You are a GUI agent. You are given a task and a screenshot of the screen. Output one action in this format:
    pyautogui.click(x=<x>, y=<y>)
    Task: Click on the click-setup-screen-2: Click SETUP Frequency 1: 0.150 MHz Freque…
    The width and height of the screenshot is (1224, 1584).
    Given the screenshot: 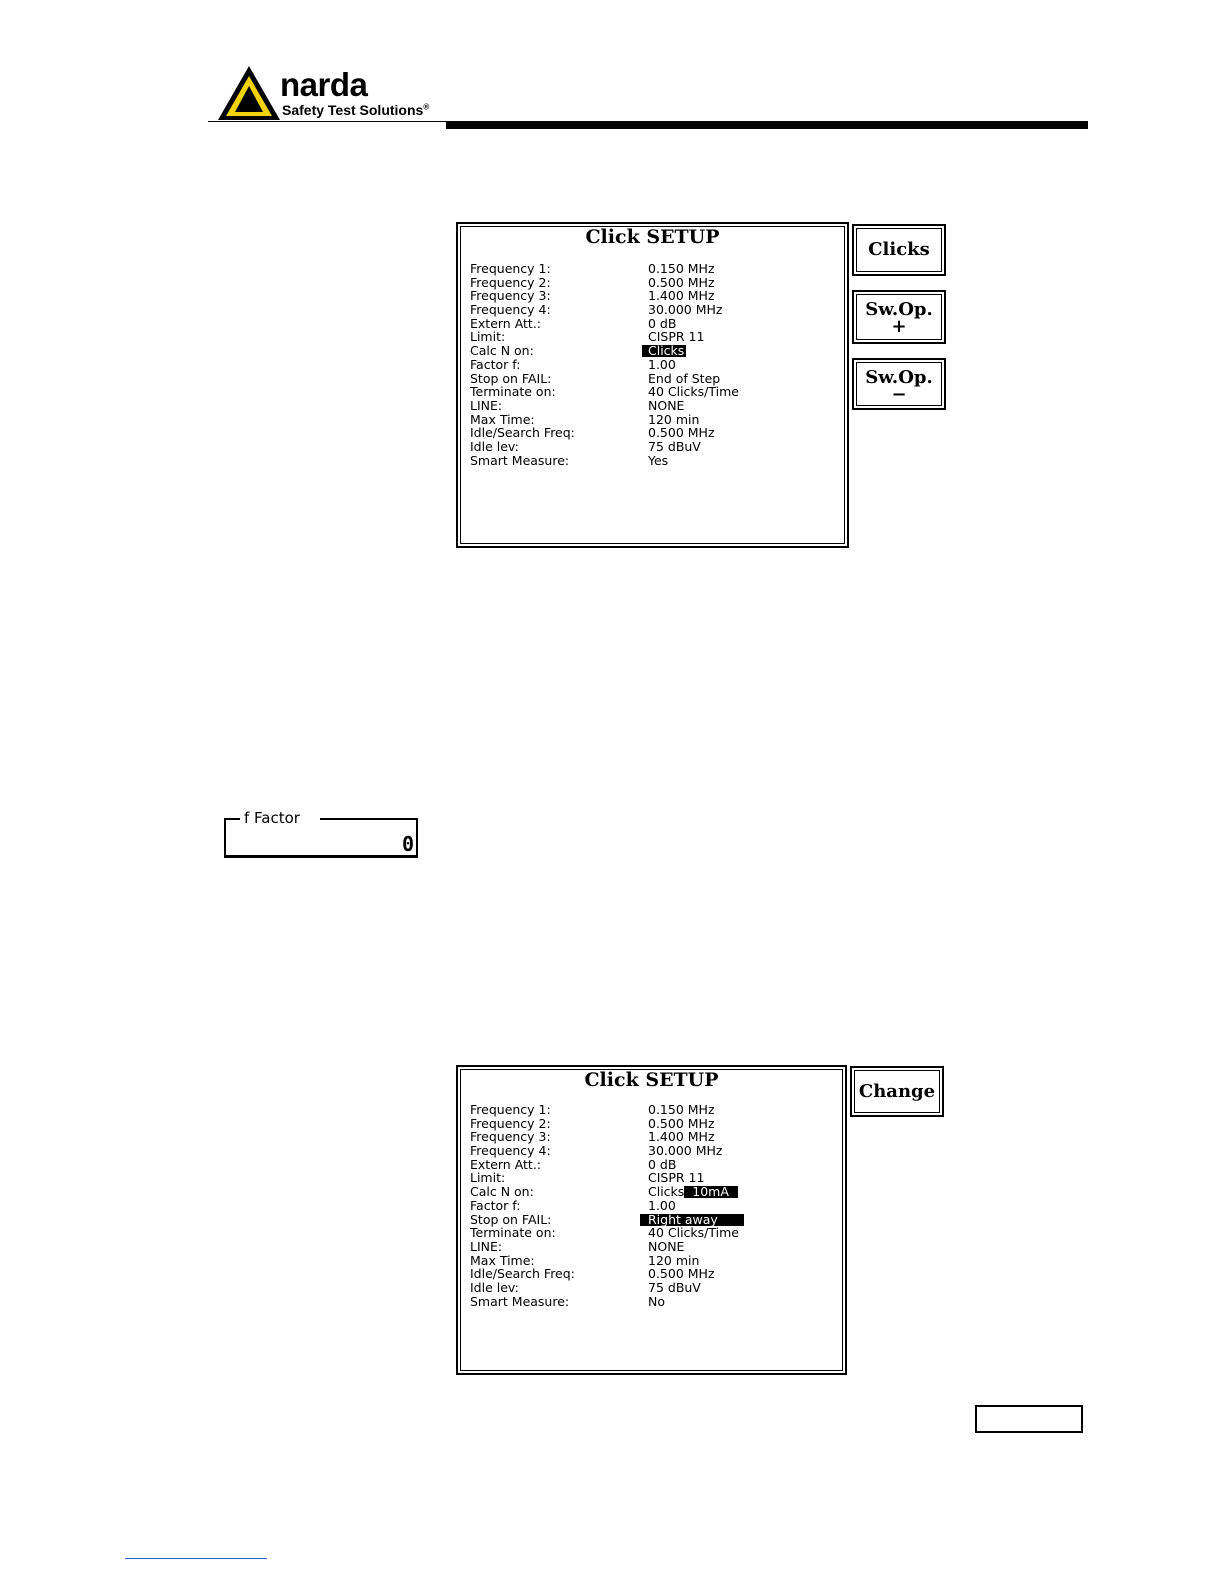 What is the action you would take?
    pyautogui.click(x=651, y=1220)
    